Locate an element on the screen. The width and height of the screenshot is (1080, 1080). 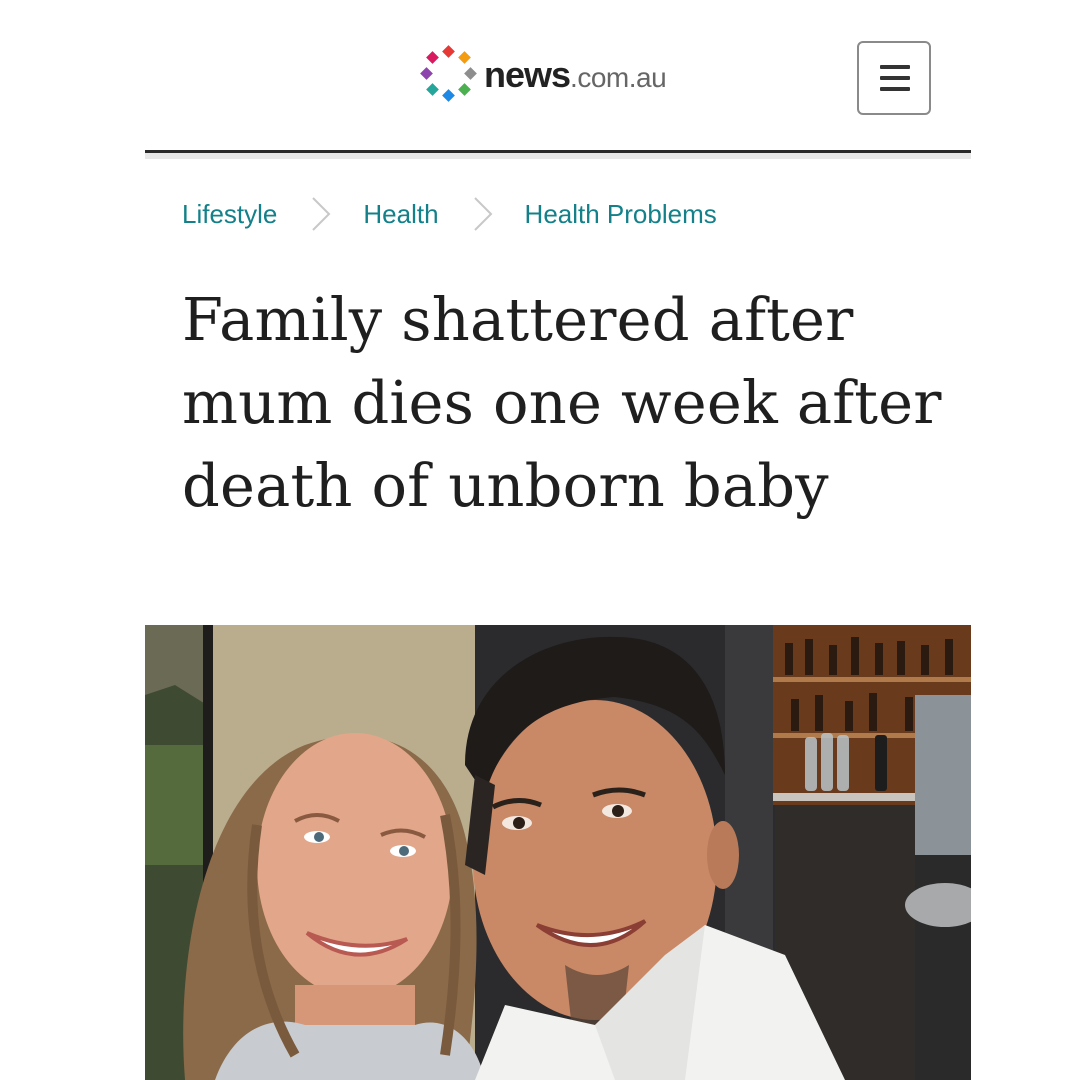
hamburger-menu-icon is located at coordinates (895, 67).